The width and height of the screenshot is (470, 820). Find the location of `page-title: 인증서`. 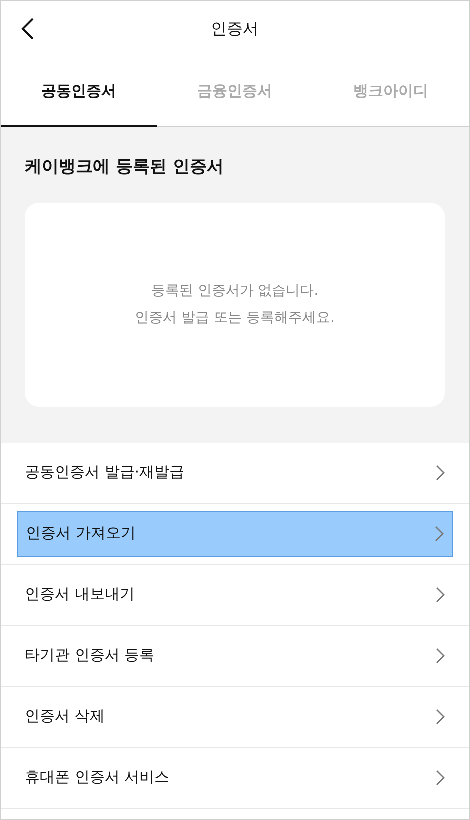

page-title: 인증서 is located at coordinates (235, 29).